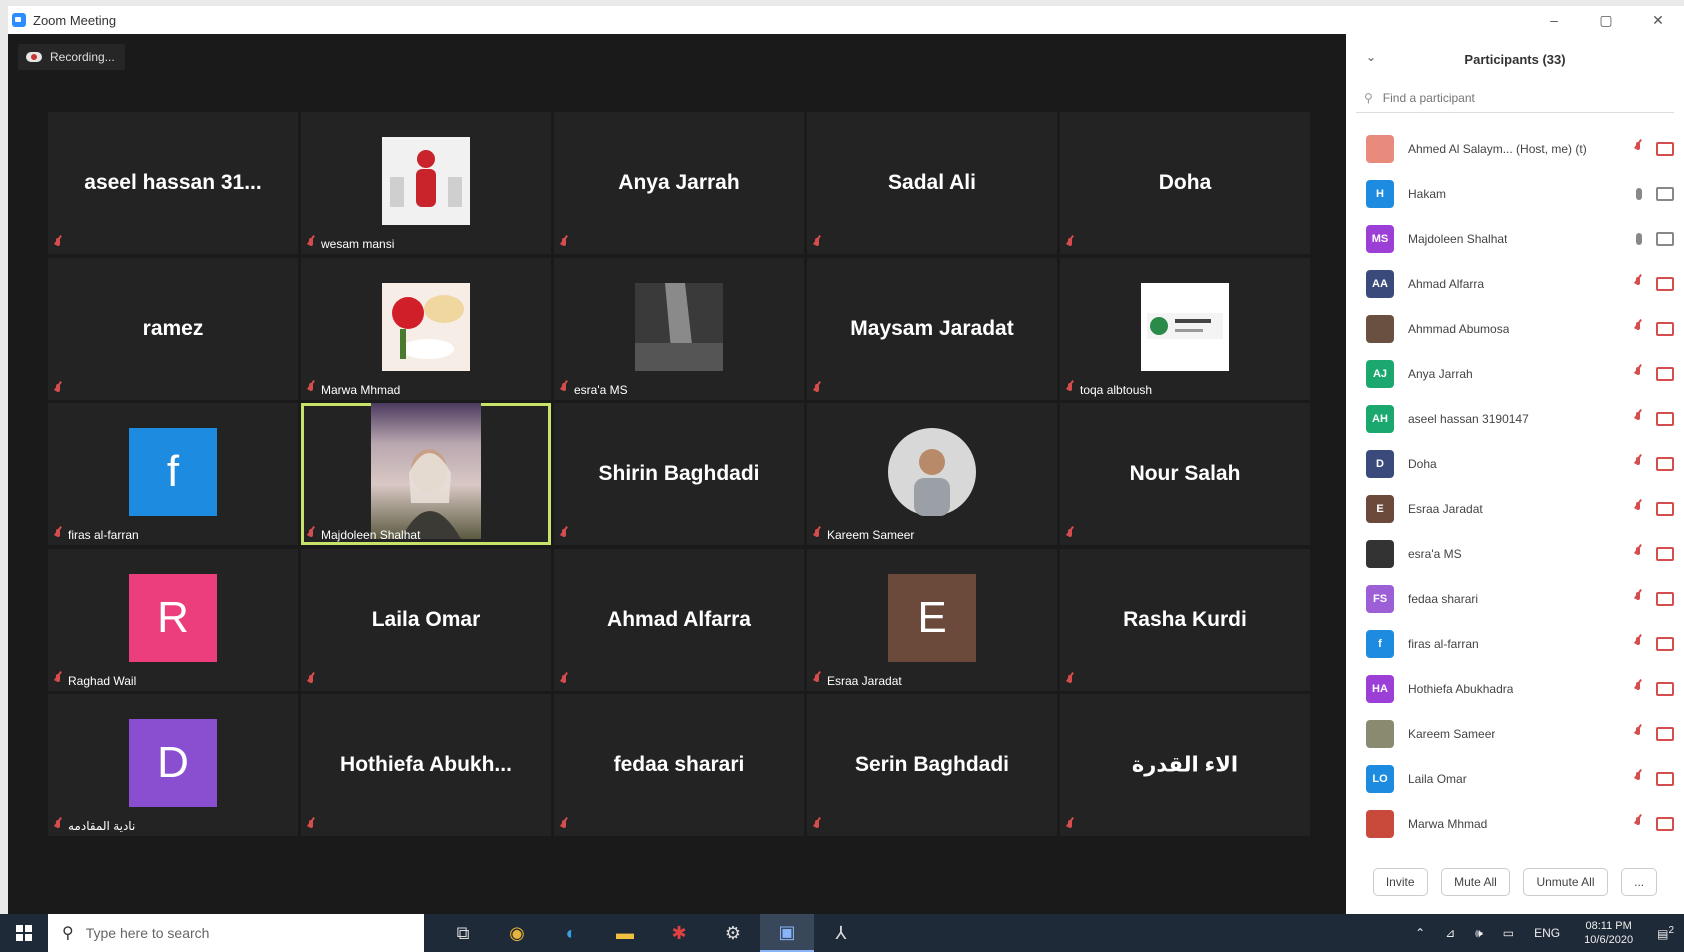 This screenshot has height=952, width=1684. What do you see at coordinates (1515, 193) in the screenshot?
I see `participant-row: H Hakam` at bounding box center [1515, 193].